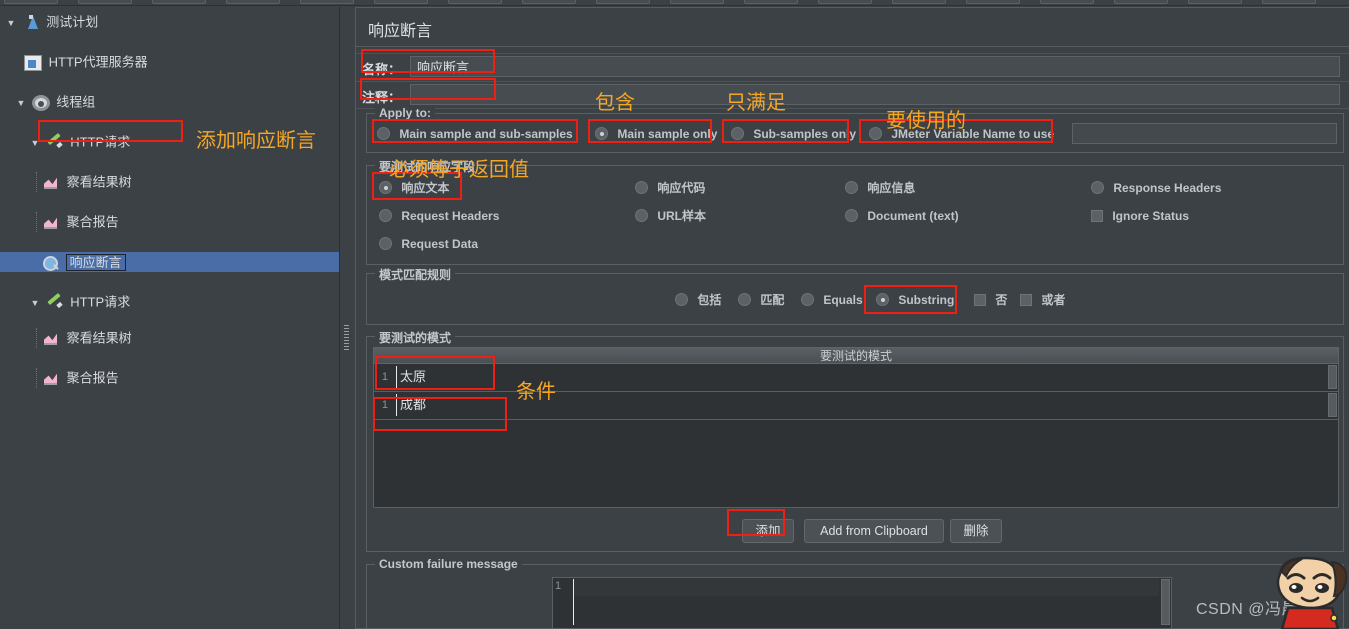 This screenshot has height=629, width=1349. What do you see at coordinates (536, 391) in the screenshot?
I see `annotation-condition: 条件` at bounding box center [536, 391].